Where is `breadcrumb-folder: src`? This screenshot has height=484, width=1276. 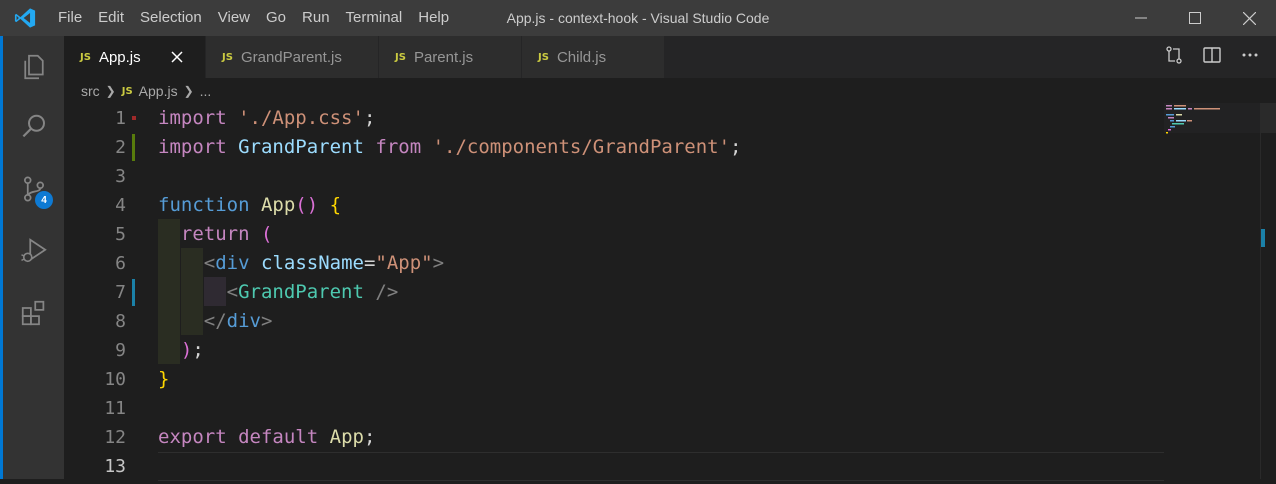
breadcrumb-folder: src is located at coordinates (90, 91).